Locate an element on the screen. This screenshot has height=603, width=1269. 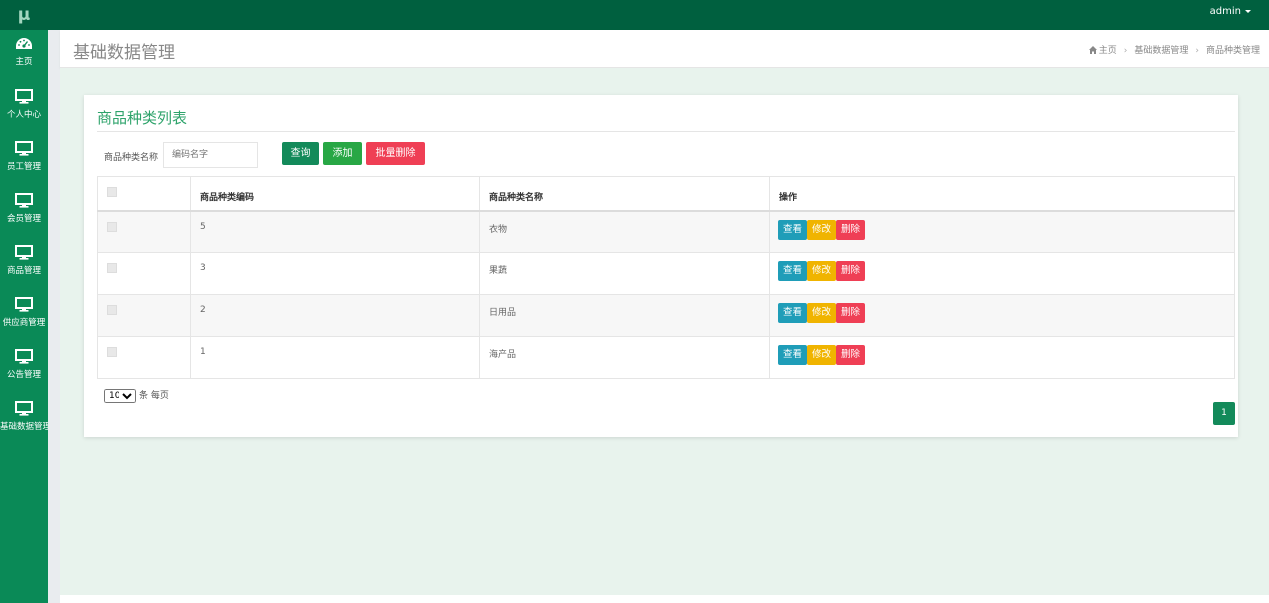
select-all-cell is located at coordinates (144, 194).